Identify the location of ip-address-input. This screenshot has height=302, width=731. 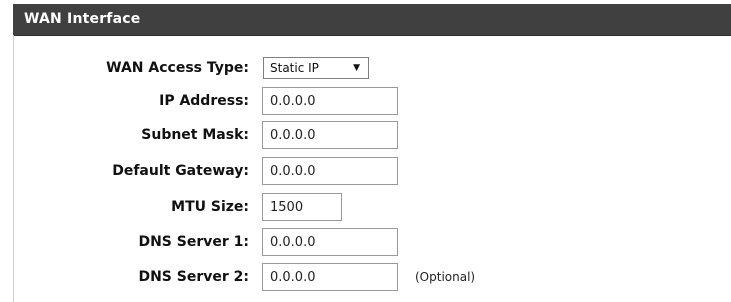
(330, 101).